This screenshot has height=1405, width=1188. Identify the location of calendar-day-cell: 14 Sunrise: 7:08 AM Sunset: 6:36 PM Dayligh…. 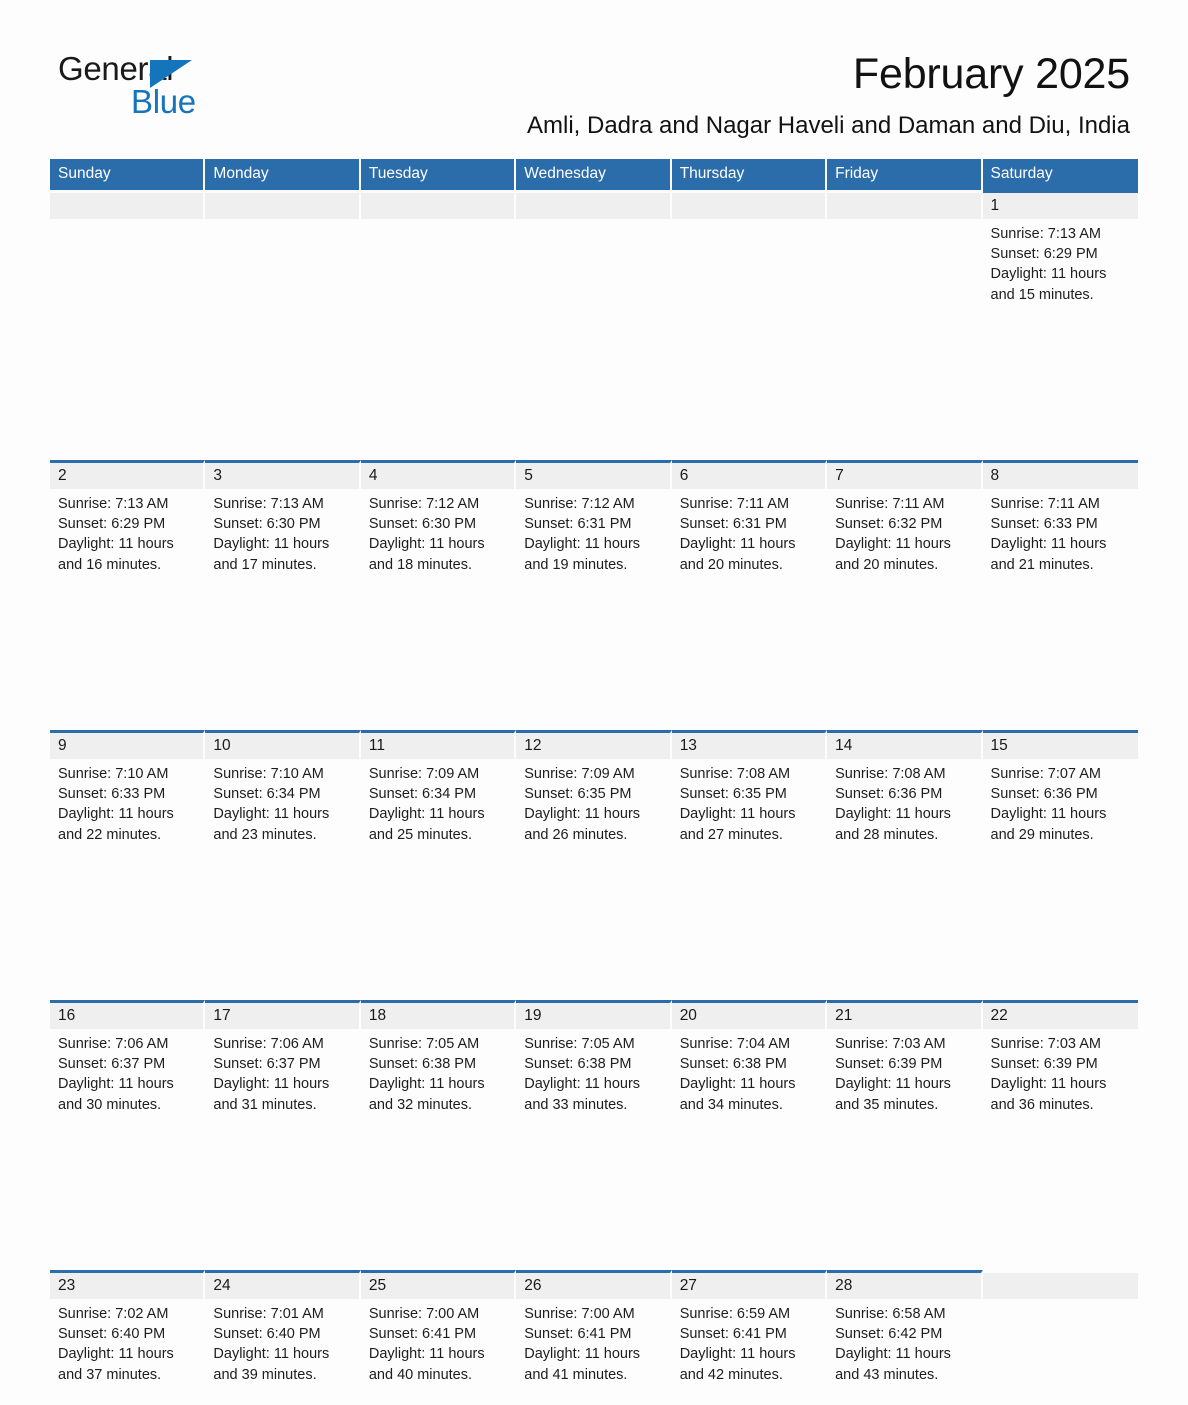
(905, 797).